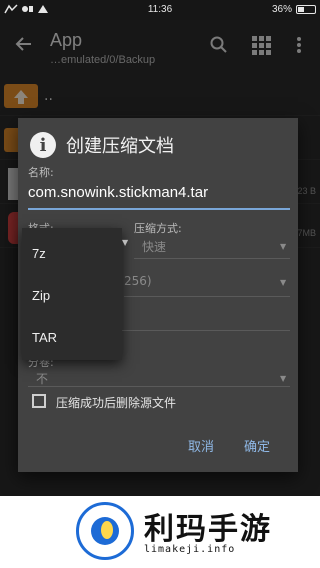  What do you see at coordinates (201, 445) in the screenshot?
I see `cancel-button: 取消` at bounding box center [201, 445].